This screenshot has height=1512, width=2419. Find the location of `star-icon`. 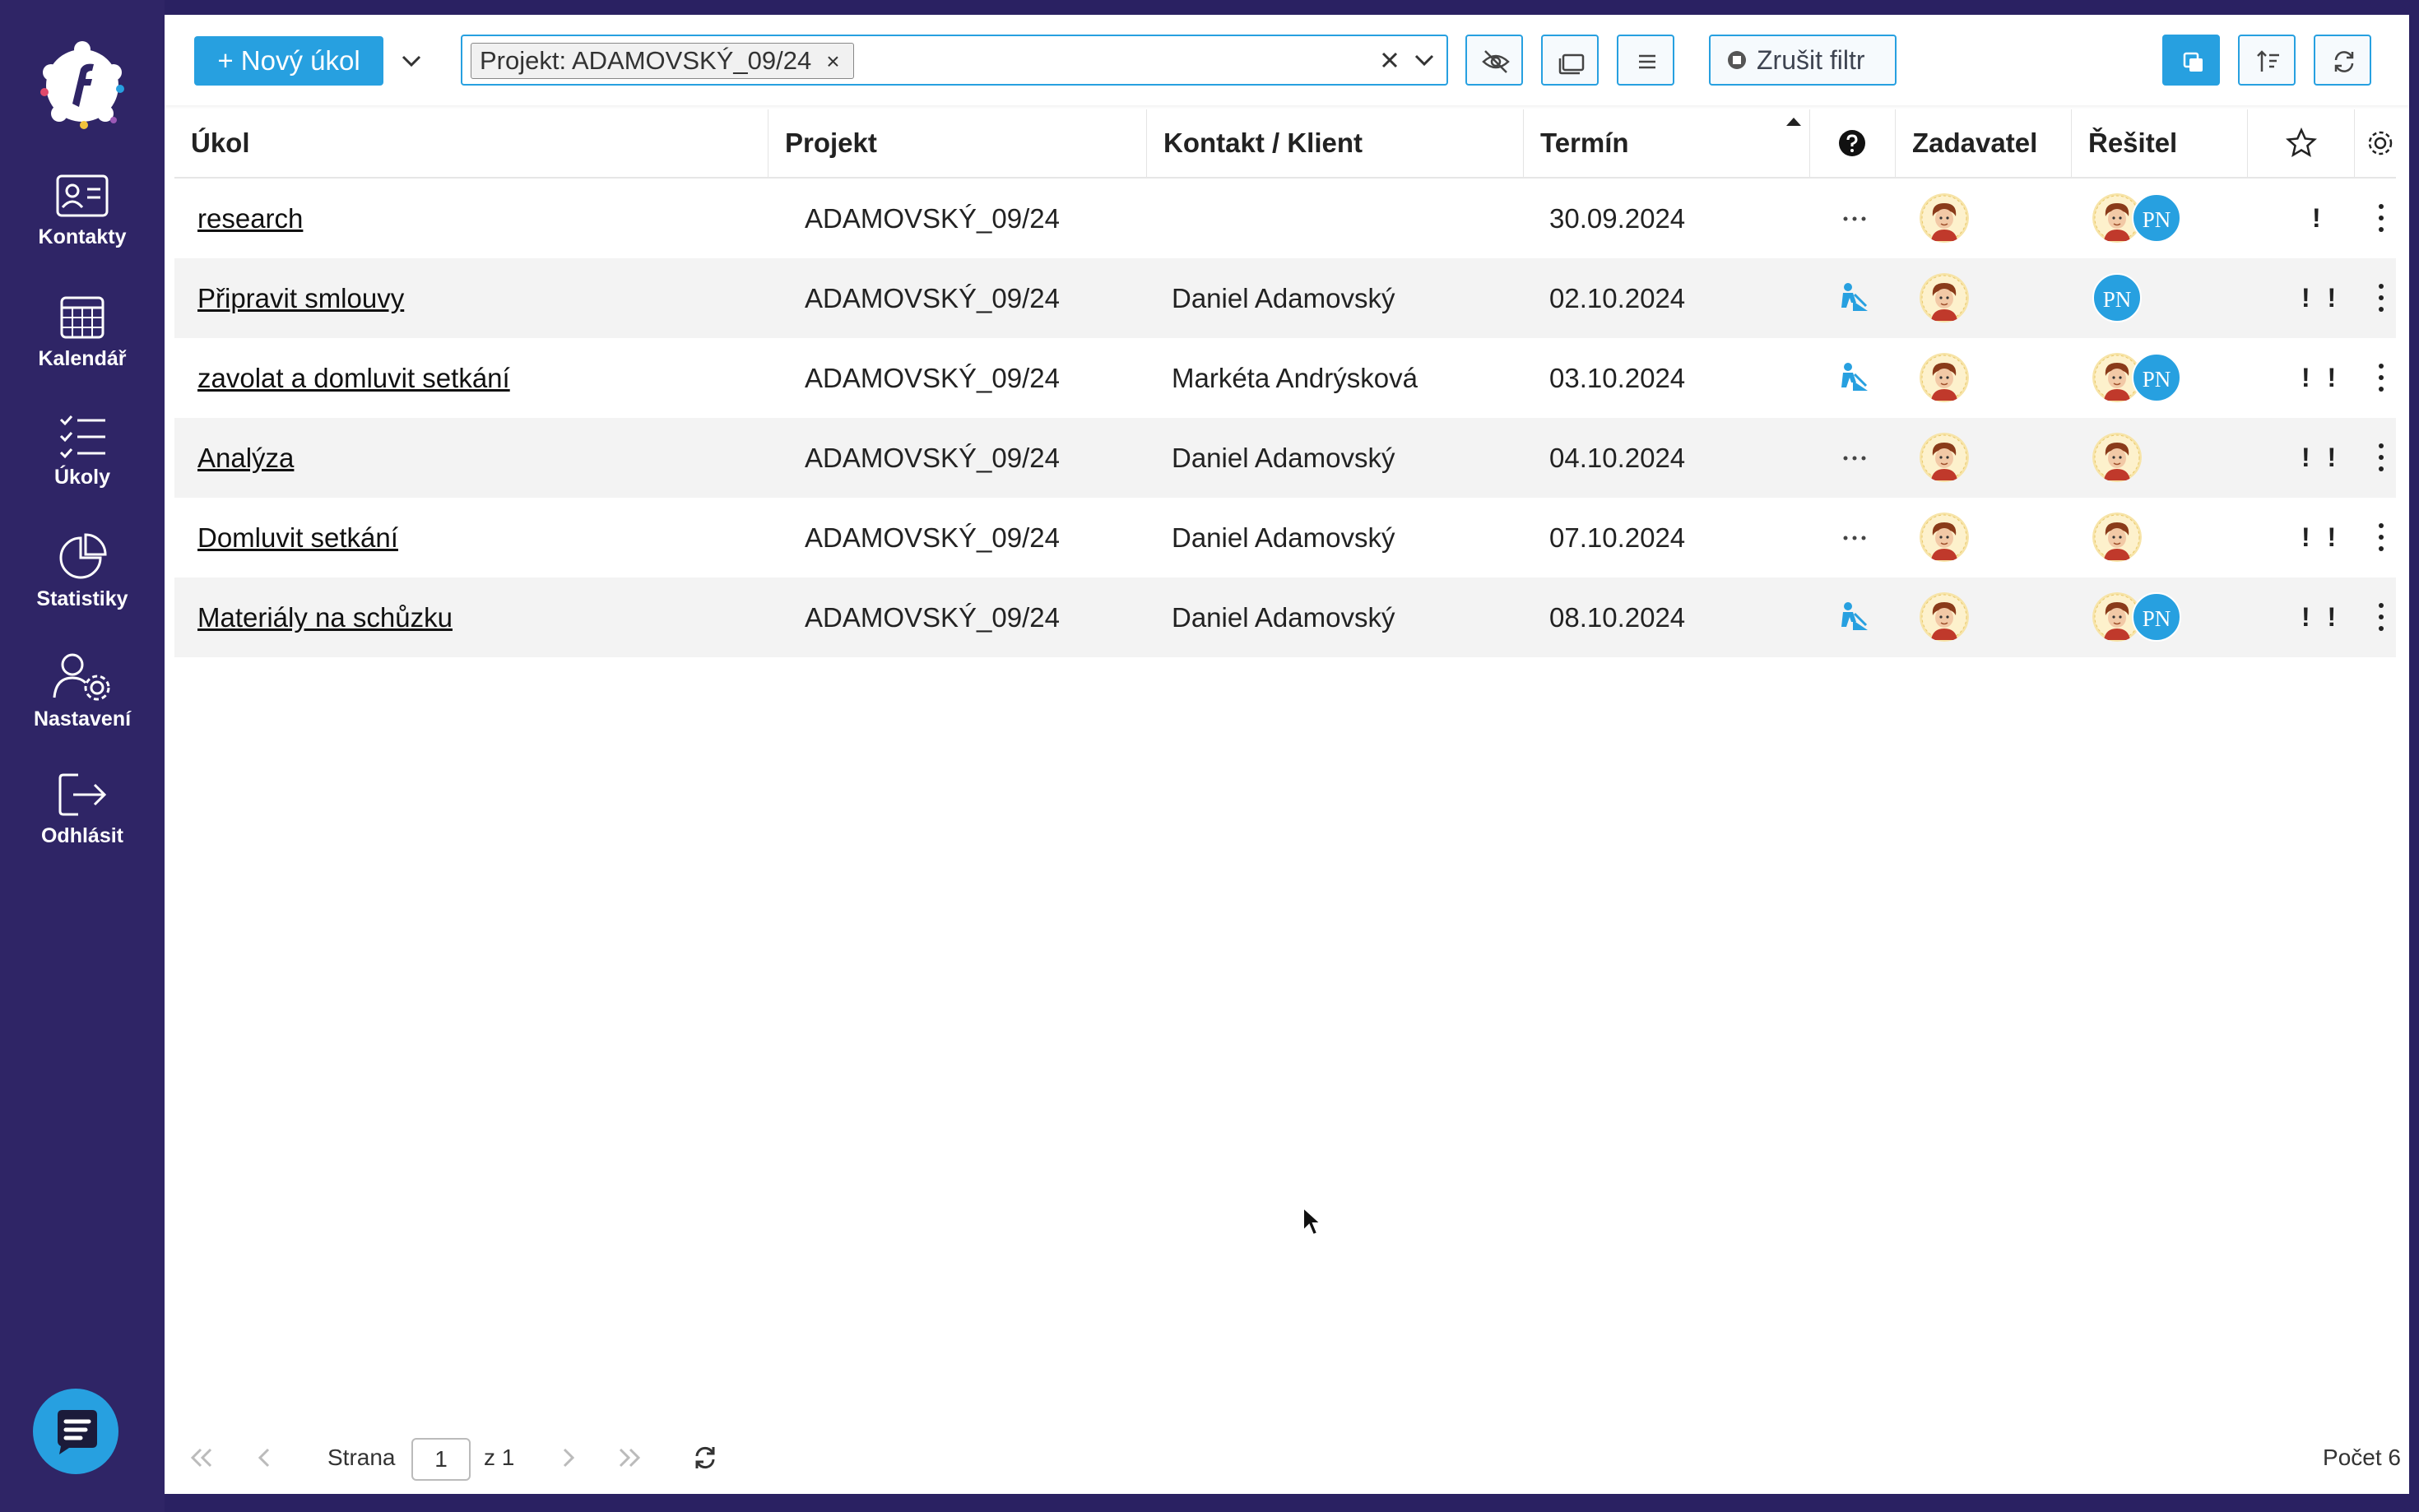

star-icon is located at coordinates (2301, 142).